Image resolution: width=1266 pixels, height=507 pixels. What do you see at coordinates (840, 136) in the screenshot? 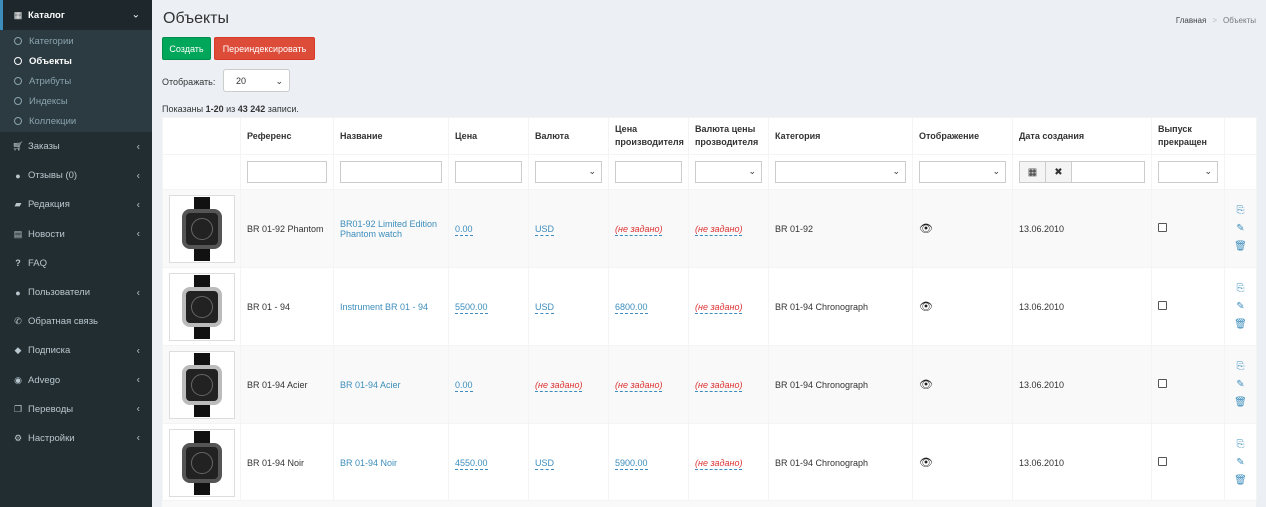
I see `column-header-category: Категория` at bounding box center [840, 136].